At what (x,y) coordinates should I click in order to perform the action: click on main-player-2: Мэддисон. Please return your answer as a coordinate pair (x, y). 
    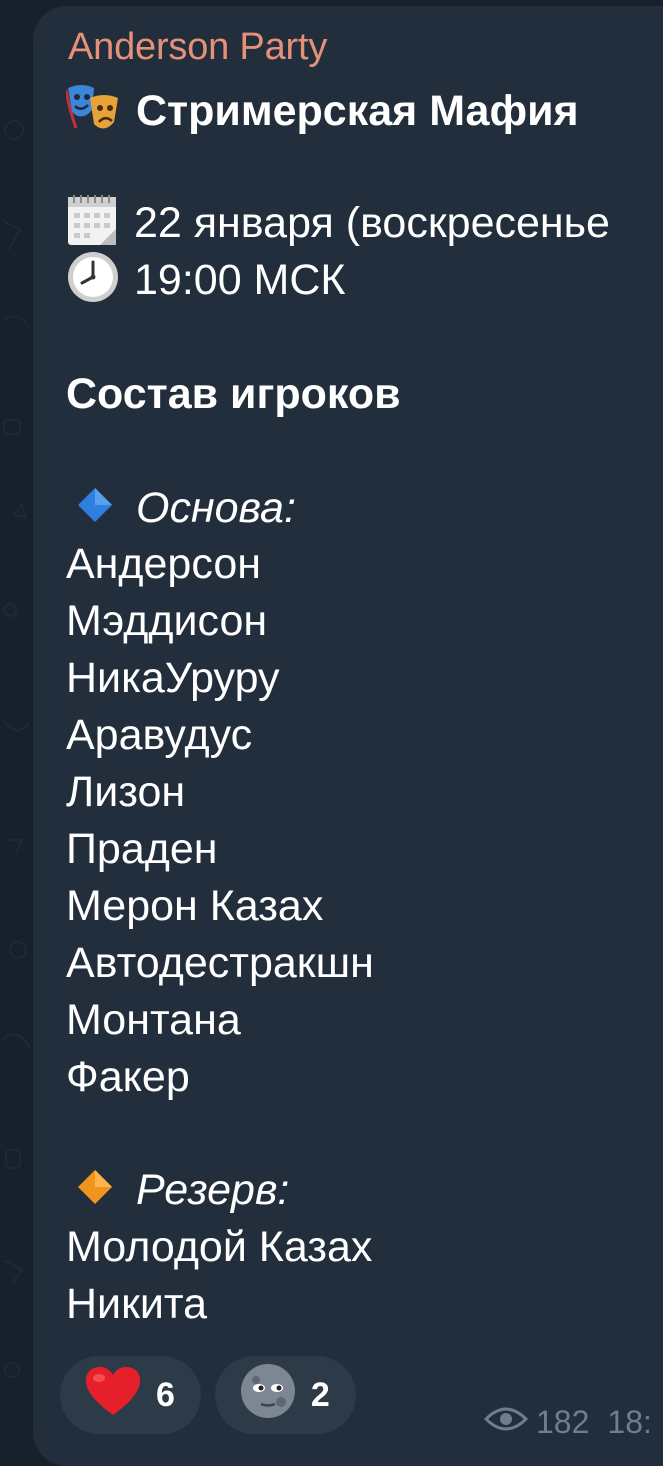
    Looking at the image, I should click on (167, 621).